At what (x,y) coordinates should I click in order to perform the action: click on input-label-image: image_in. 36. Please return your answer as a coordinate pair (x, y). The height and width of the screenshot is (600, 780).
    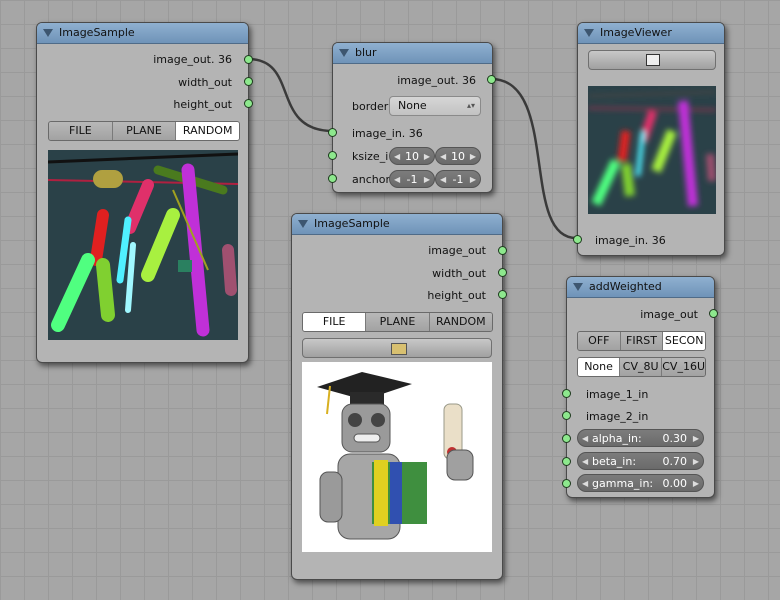
    Looking at the image, I should click on (630, 240).